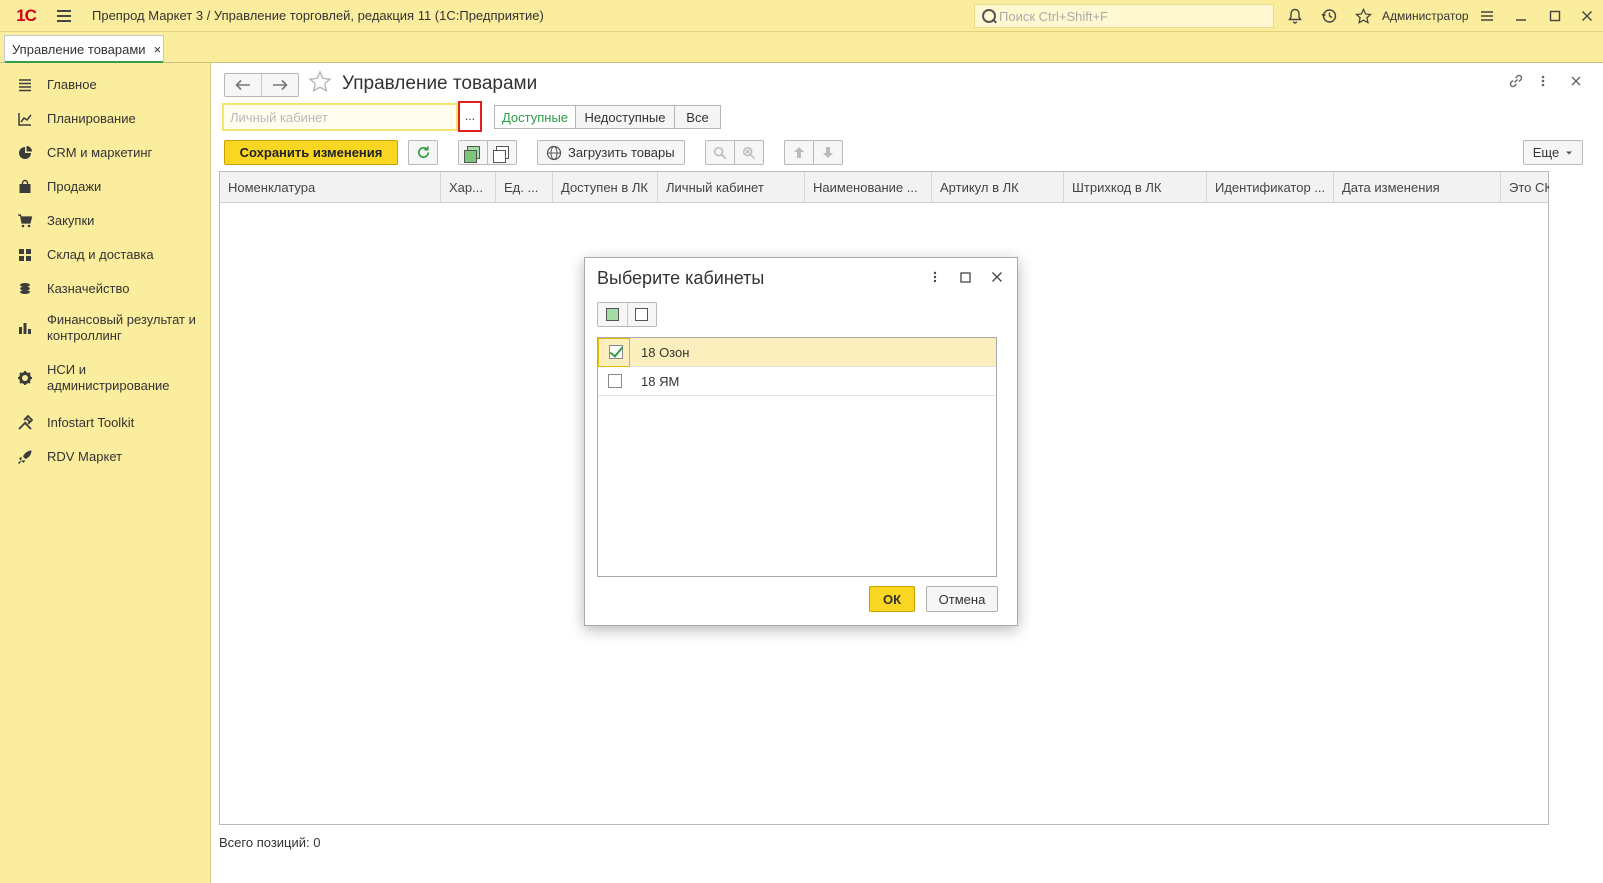 This screenshot has height=883, width=1603. What do you see at coordinates (105, 289) in the screenshot?
I see `sidebar-item-kaznacheystvo: Казначейство` at bounding box center [105, 289].